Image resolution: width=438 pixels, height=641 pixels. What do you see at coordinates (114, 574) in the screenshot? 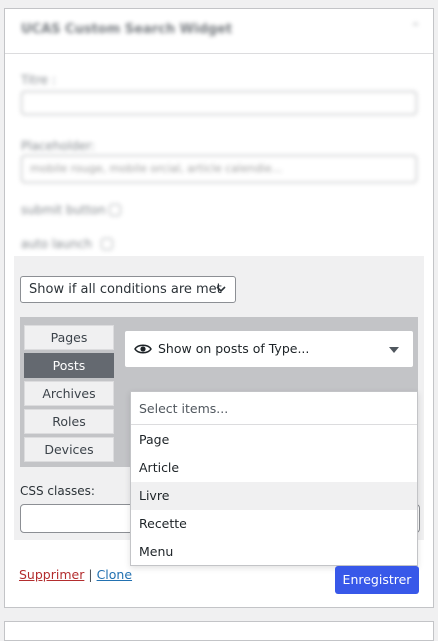
I see `clone-link: Clone` at bounding box center [114, 574].